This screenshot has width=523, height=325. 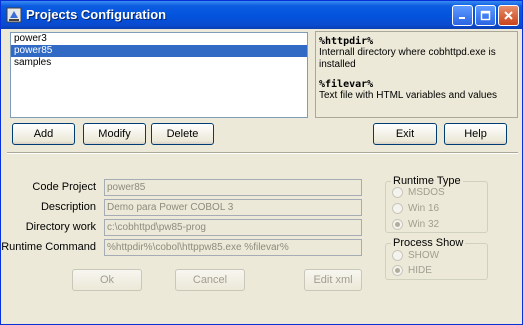 I want to click on radio-win16-button, so click(x=397, y=208).